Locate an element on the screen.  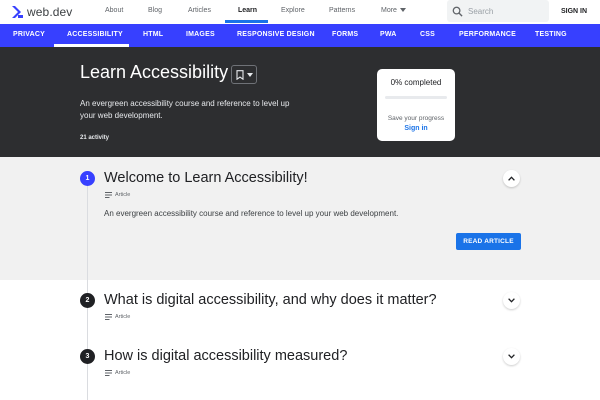
module-type-3: Article is located at coordinates (117, 373).